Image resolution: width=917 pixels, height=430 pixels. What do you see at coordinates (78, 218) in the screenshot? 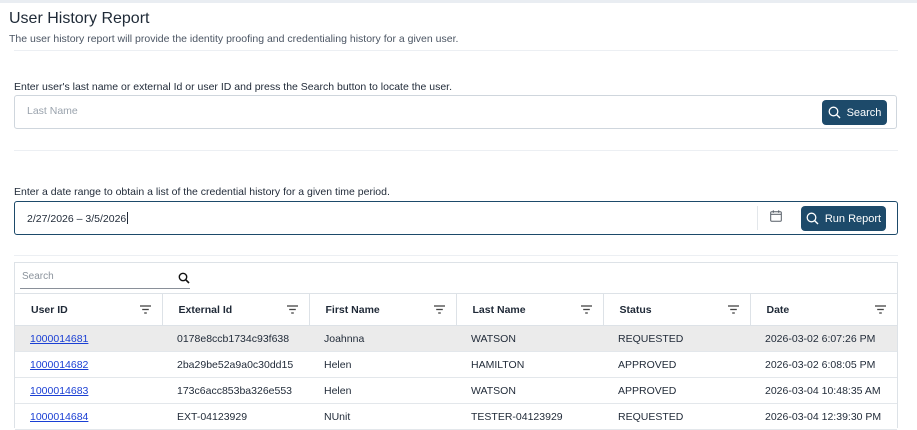
I see `date-range-value: 2/27/2026 – 3/5/2026` at bounding box center [78, 218].